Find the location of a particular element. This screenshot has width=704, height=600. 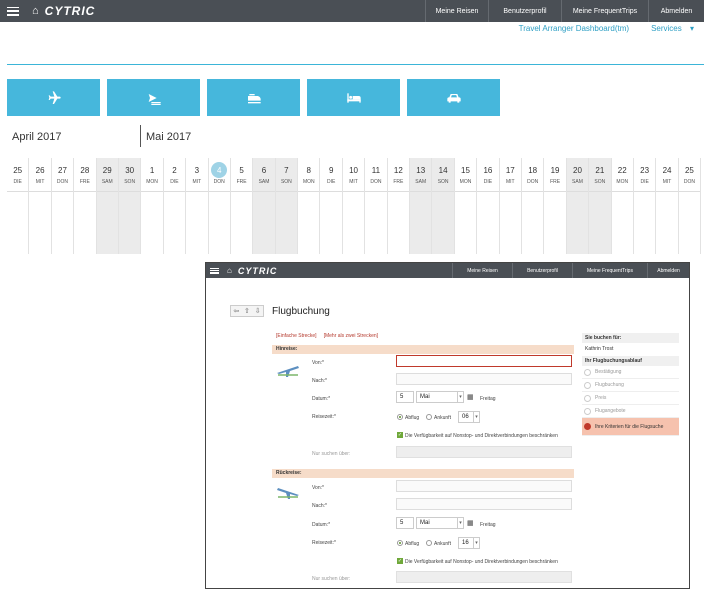

calendar-day: 17 MIT is located at coordinates (510, 206).